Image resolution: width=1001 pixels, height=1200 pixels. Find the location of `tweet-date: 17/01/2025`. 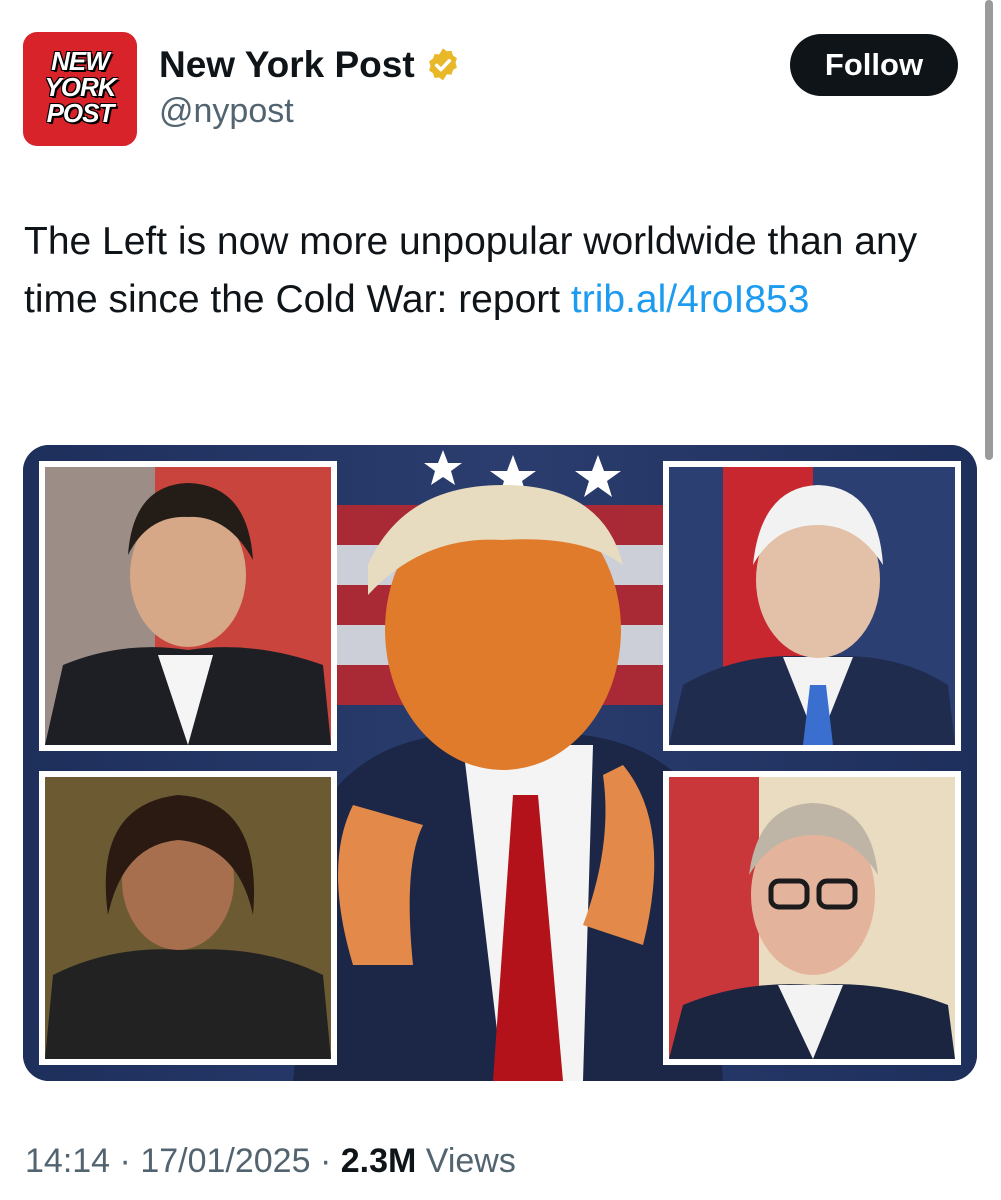

tweet-date: 17/01/2025 is located at coordinates (225, 1161).